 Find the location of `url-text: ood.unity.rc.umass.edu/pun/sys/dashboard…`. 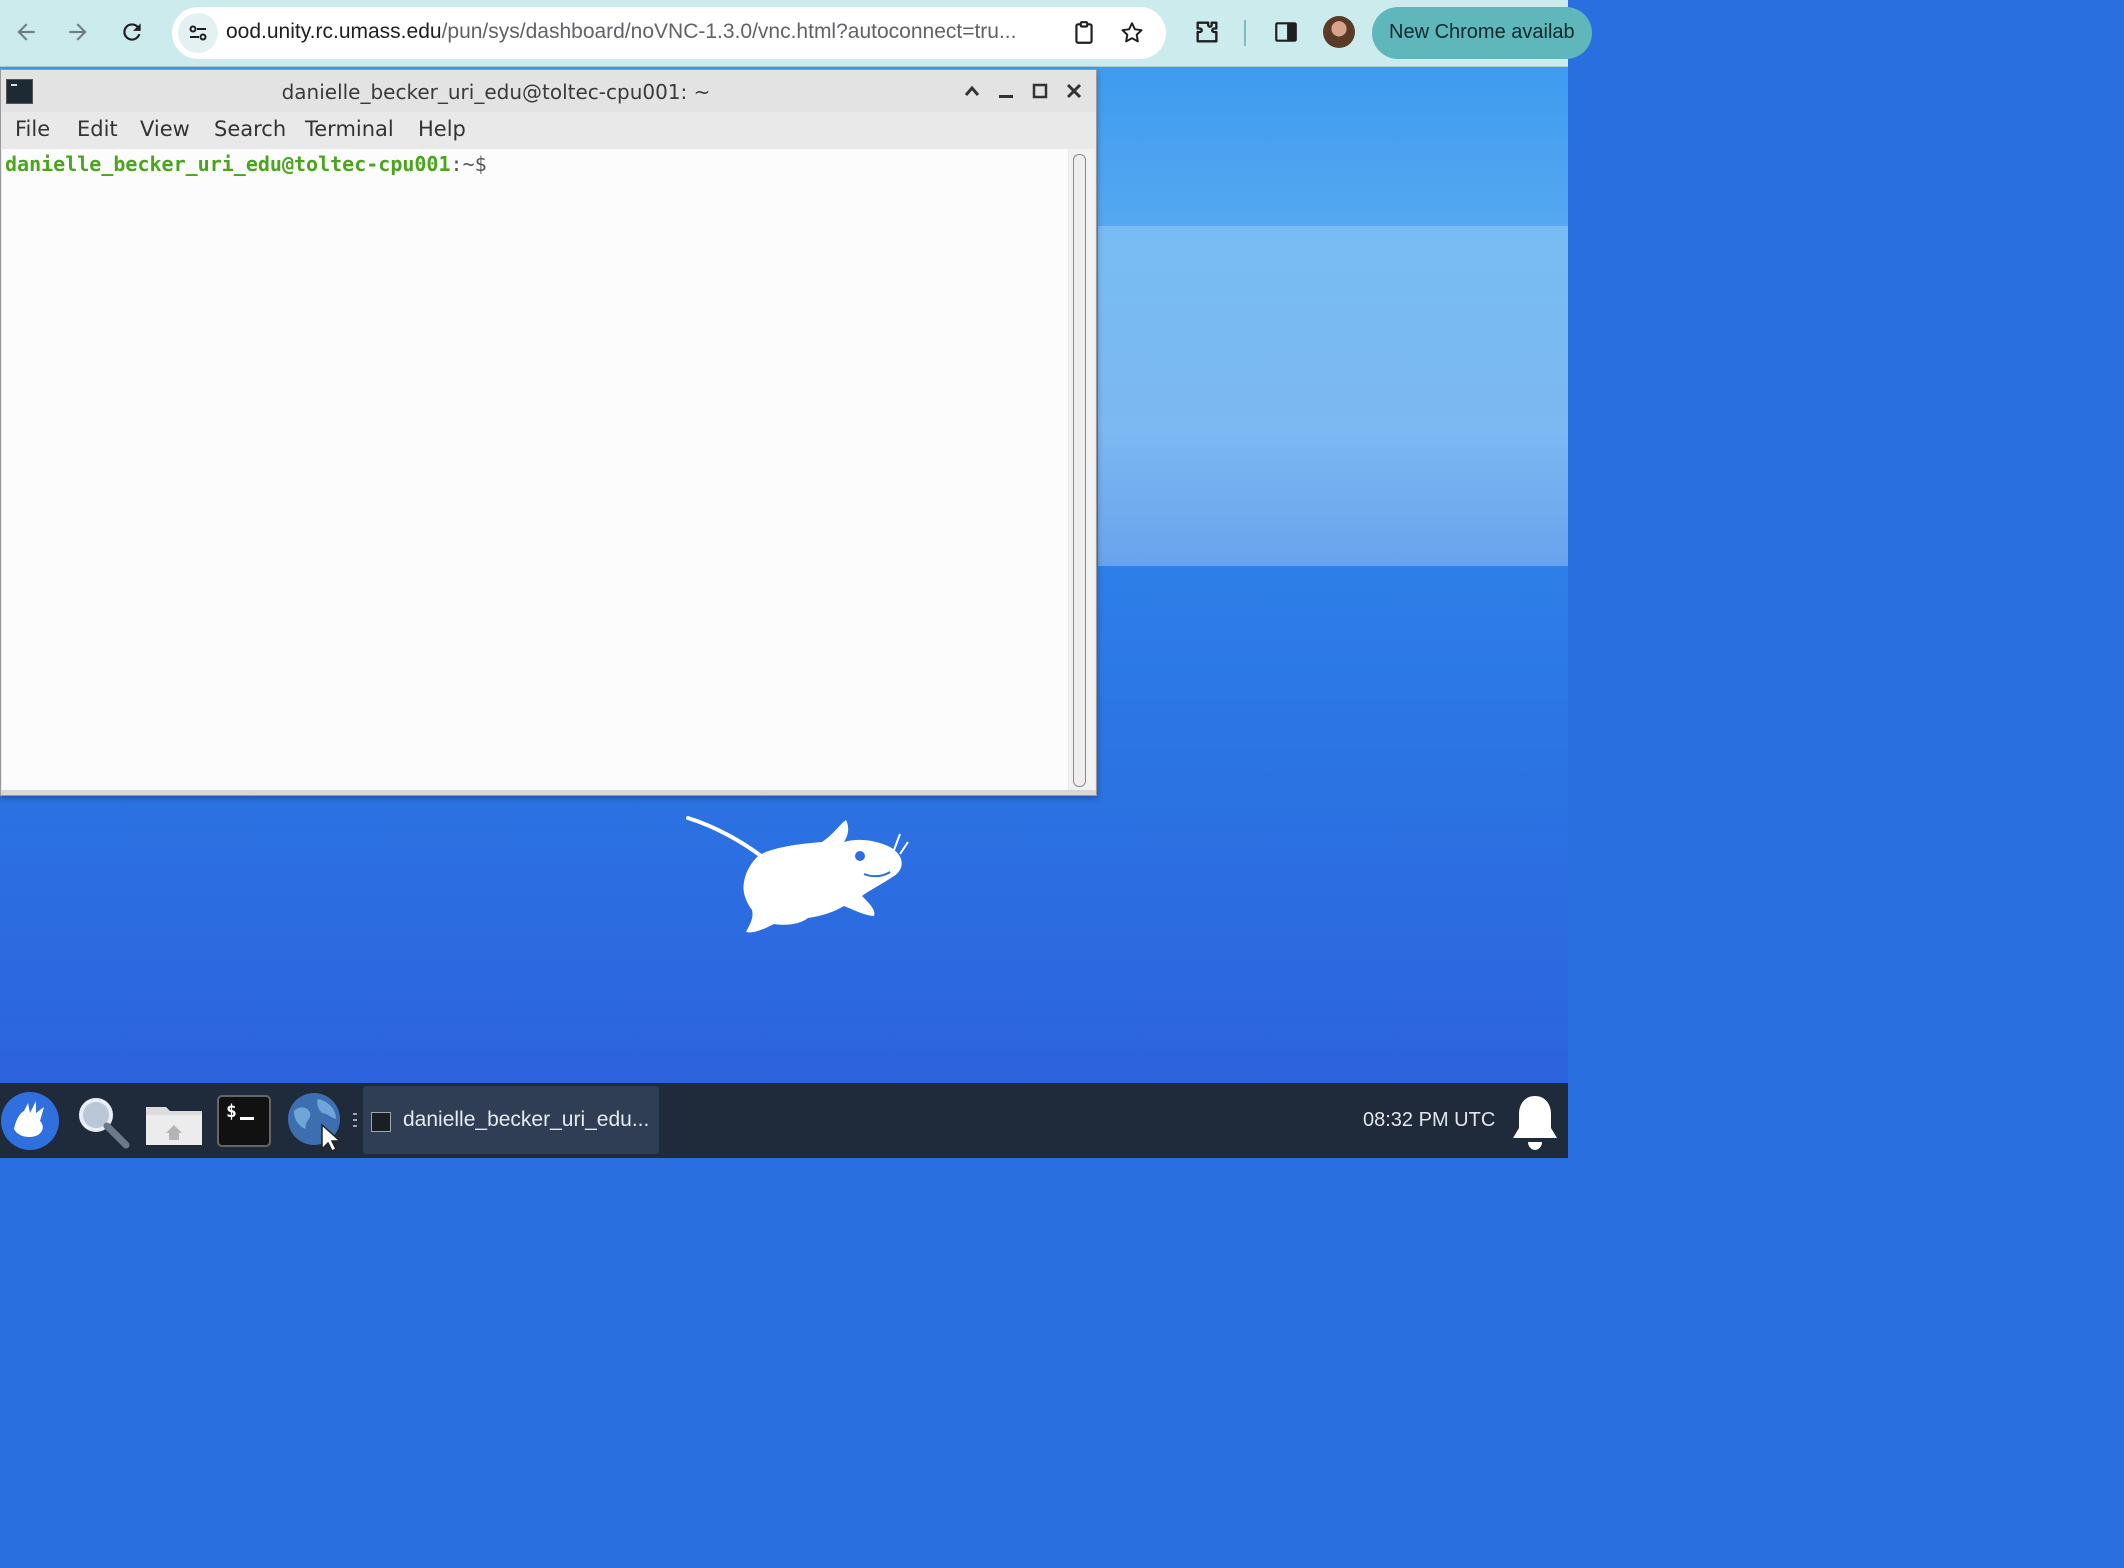

url-text: ood.unity.rc.umass.edu/pun/sys/dashboard… is located at coordinates (621, 32).